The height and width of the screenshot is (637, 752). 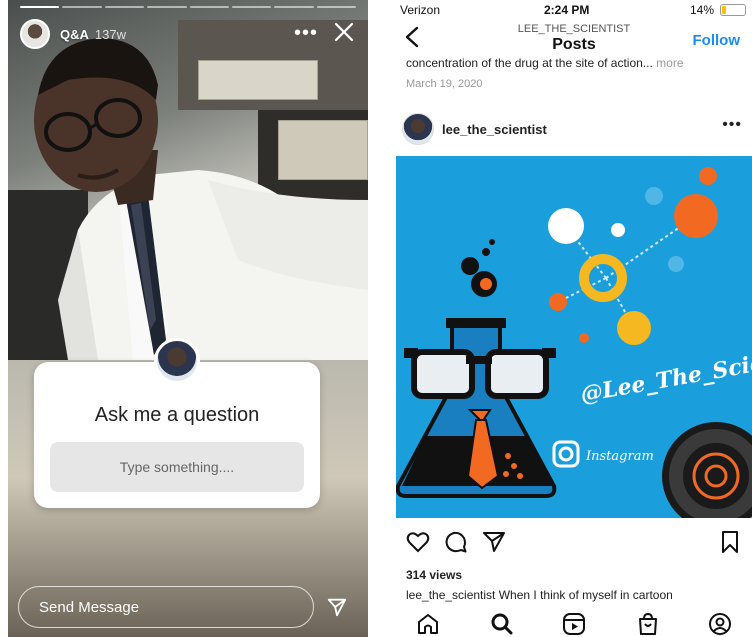 What do you see at coordinates (574, 130) in the screenshot?
I see `post-header: lee_the_scientist •••` at bounding box center [574, 130].